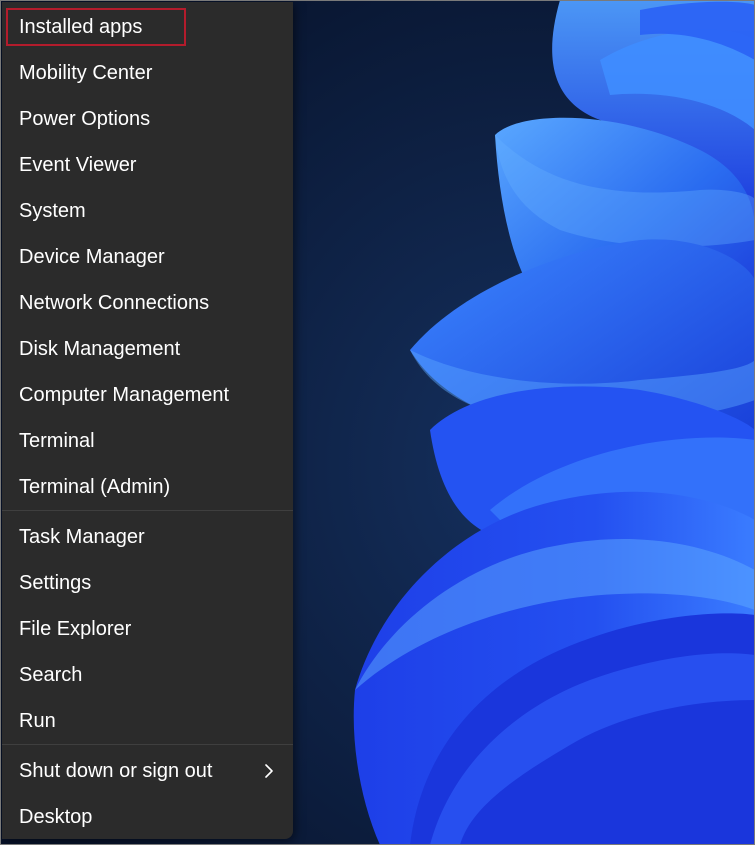 Image resolution: width=755 pixels, height=845 pixels. Describe the element at coordinates (52, 210) in the screenshot. I see `menu-item-label: System` at that location.